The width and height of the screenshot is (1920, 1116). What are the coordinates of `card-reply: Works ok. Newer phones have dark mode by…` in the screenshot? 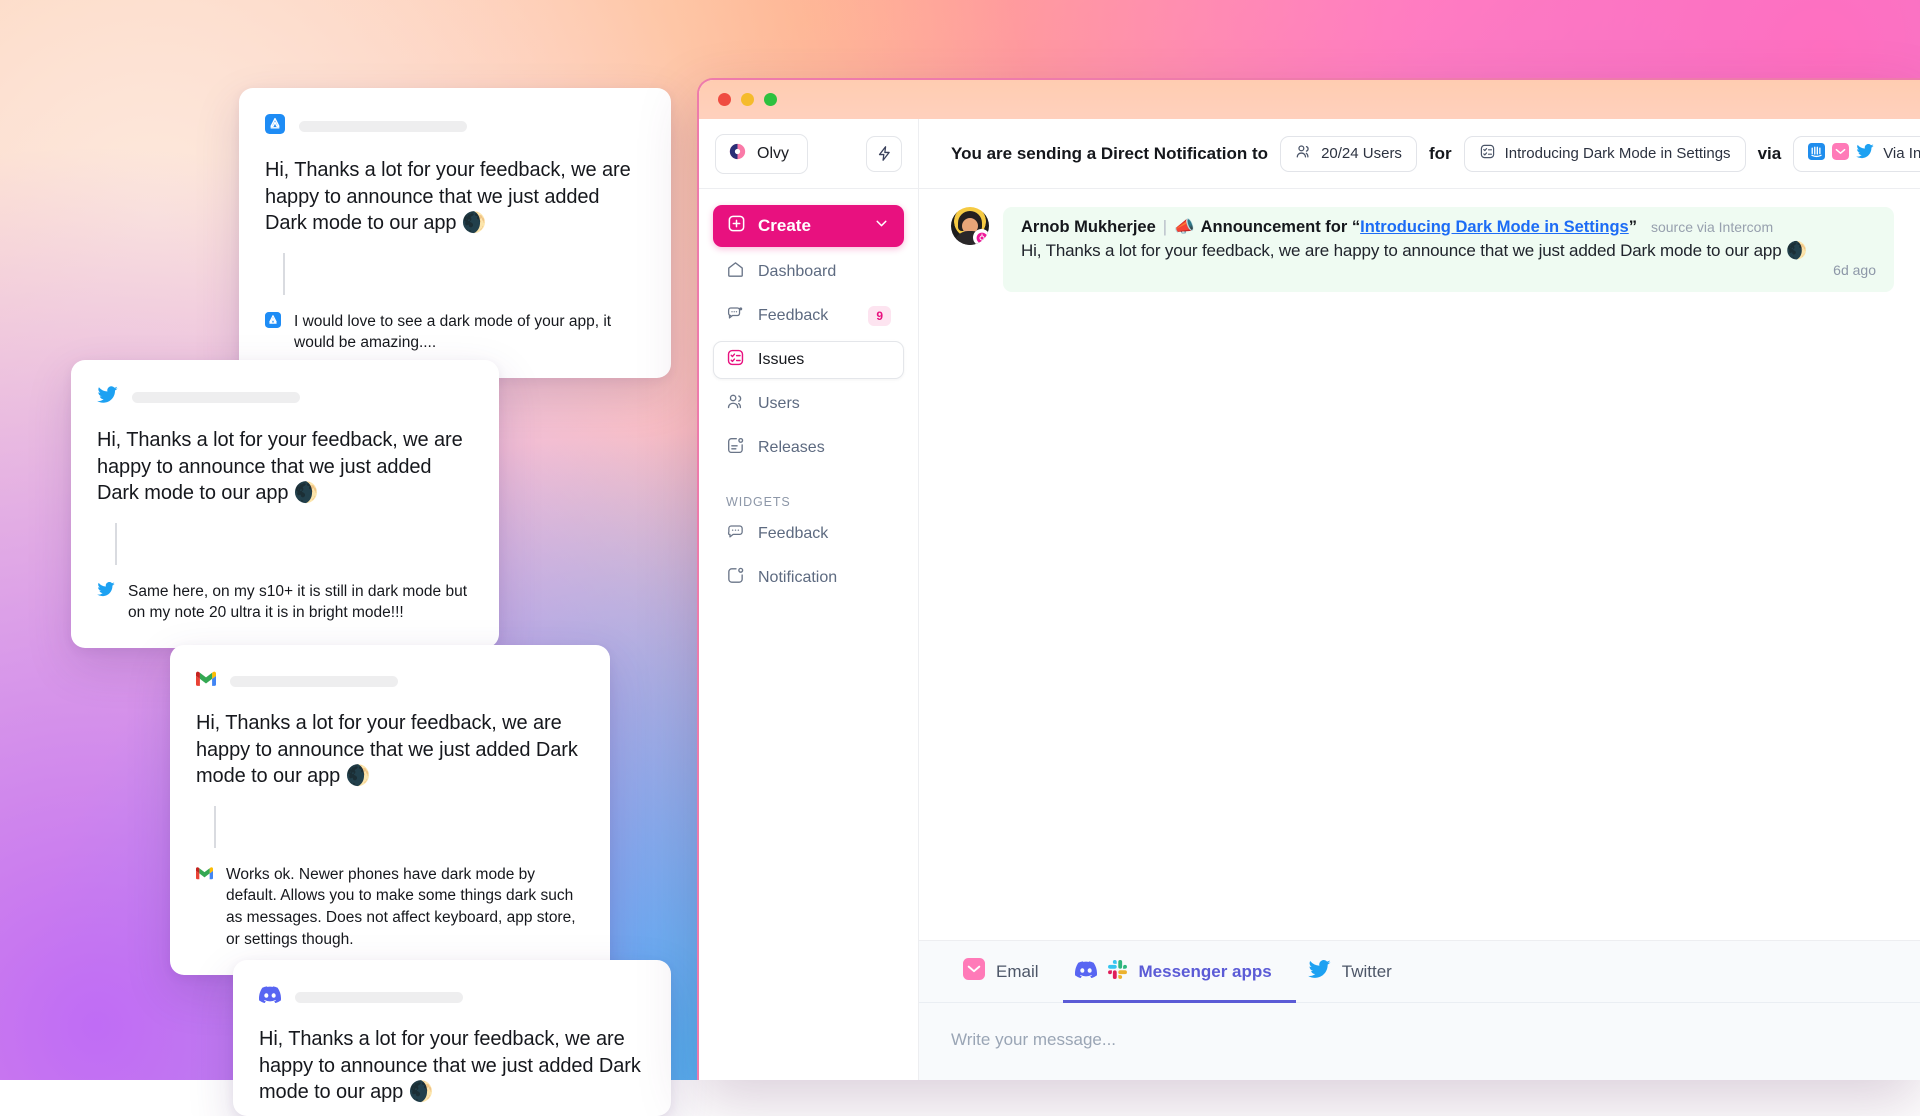 It's located at (389, 907).